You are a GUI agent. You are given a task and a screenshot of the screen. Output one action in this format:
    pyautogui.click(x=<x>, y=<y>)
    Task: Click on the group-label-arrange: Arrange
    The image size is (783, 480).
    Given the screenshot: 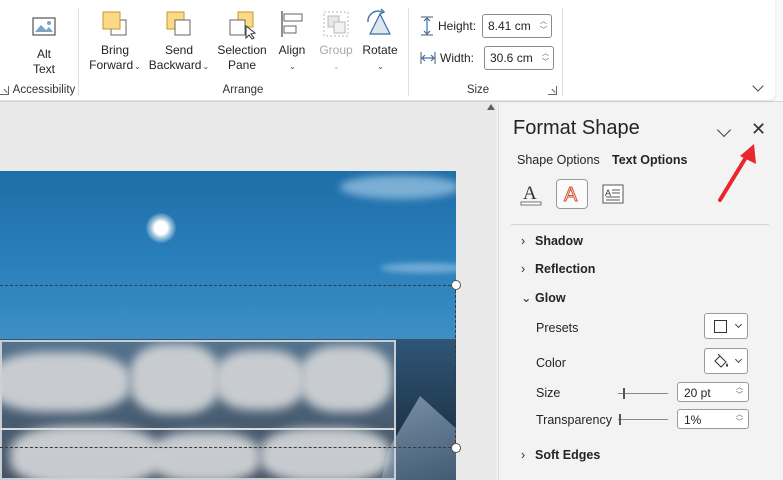 What is the action you would take?
    pyautogui.click(x=243, y=90)
    